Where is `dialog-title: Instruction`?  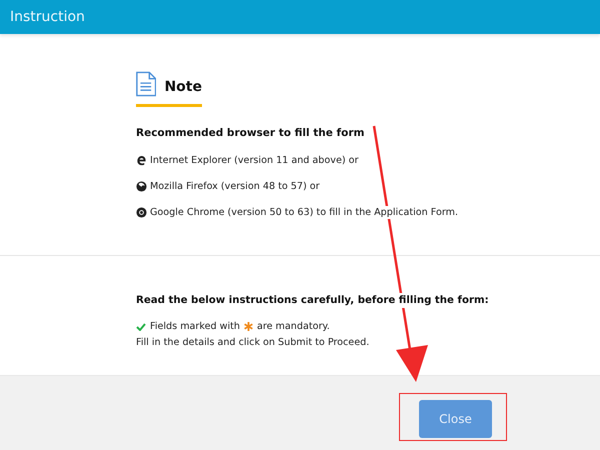
dialog-title: Instruction is located at coordinates (47, 17).